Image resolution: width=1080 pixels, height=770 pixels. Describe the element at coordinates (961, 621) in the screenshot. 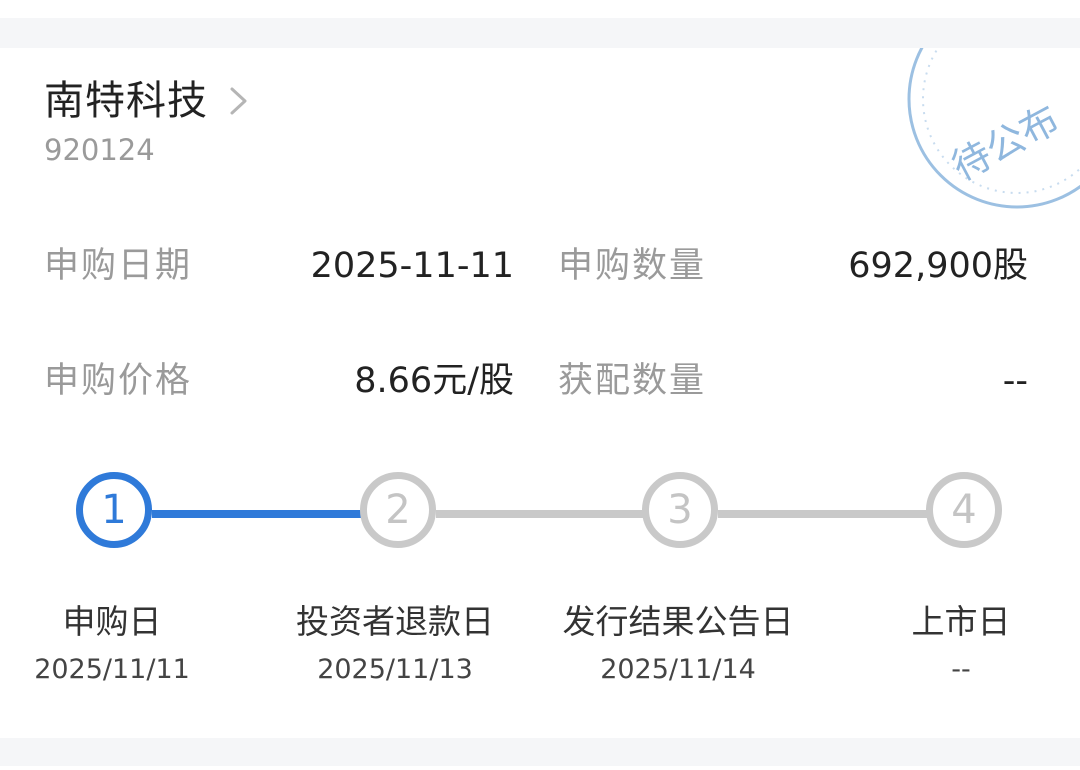

I see `step-4-label: 上市日` at that location.